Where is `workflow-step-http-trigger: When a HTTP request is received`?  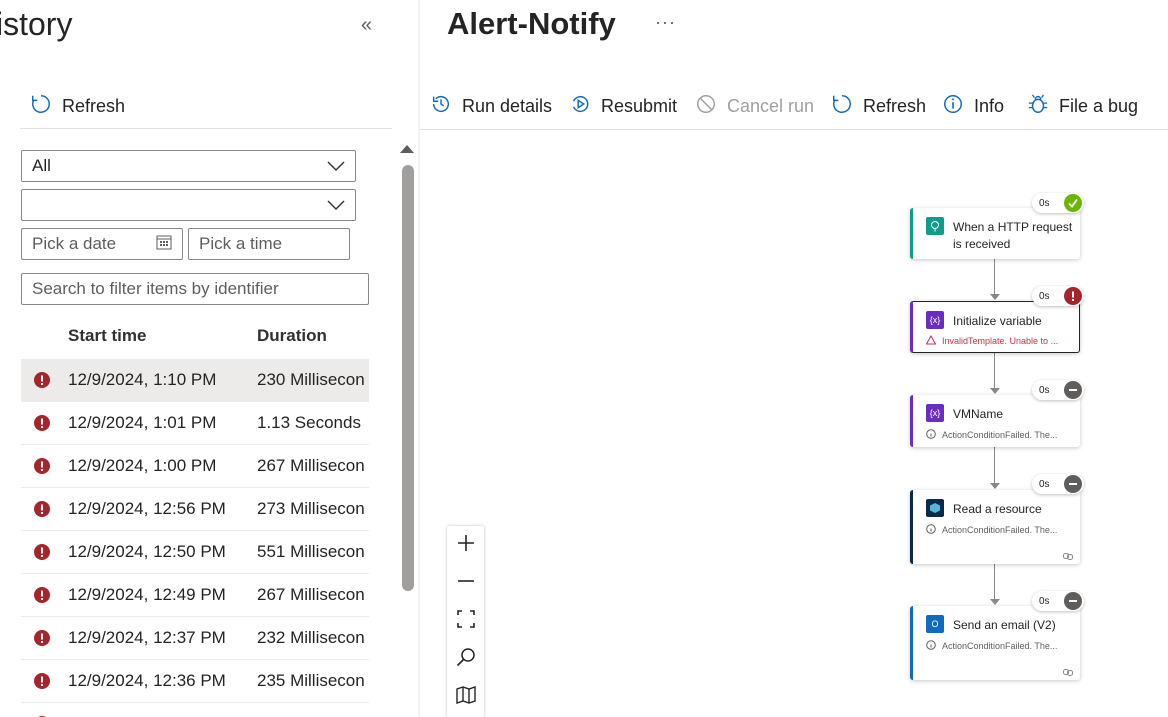 workflow-step-http-trigger: When a HTTP request is received is located at coordinates (995, 233).